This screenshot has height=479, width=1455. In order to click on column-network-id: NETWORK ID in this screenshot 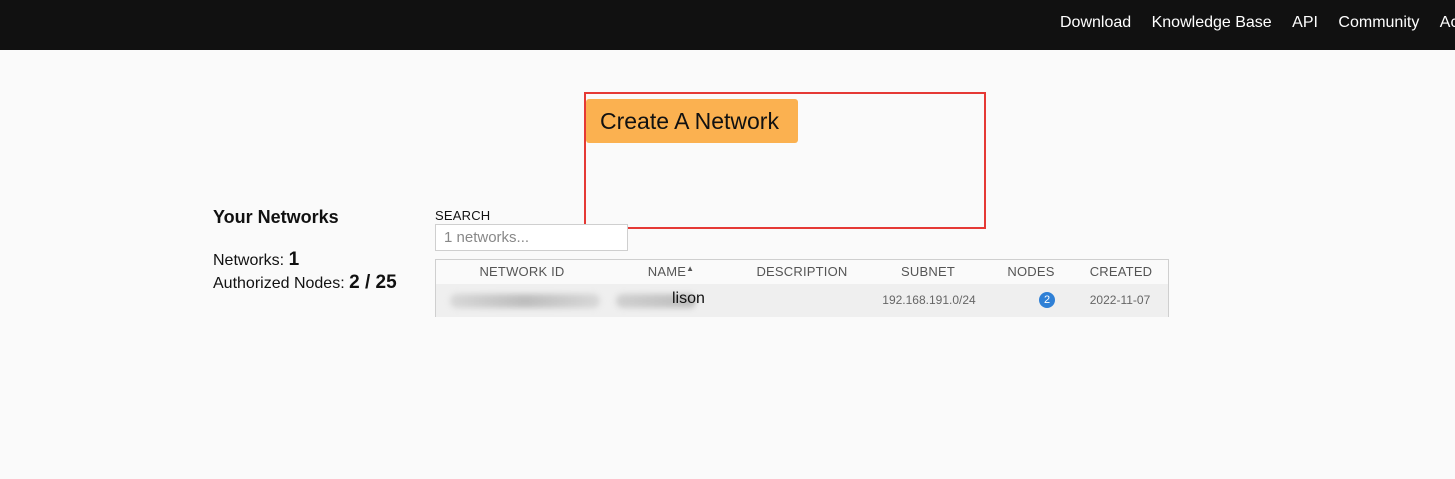, I will do `click(522, 271)`.